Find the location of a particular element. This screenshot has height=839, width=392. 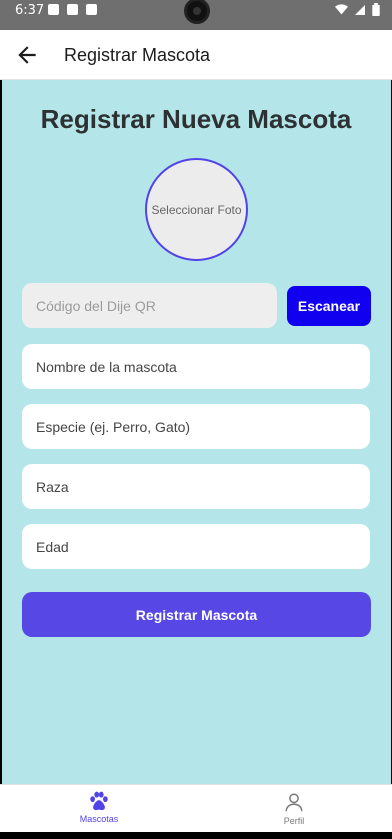

species-input: Especie (ej. Perro, Gato) is located at coordinates (196, 426).